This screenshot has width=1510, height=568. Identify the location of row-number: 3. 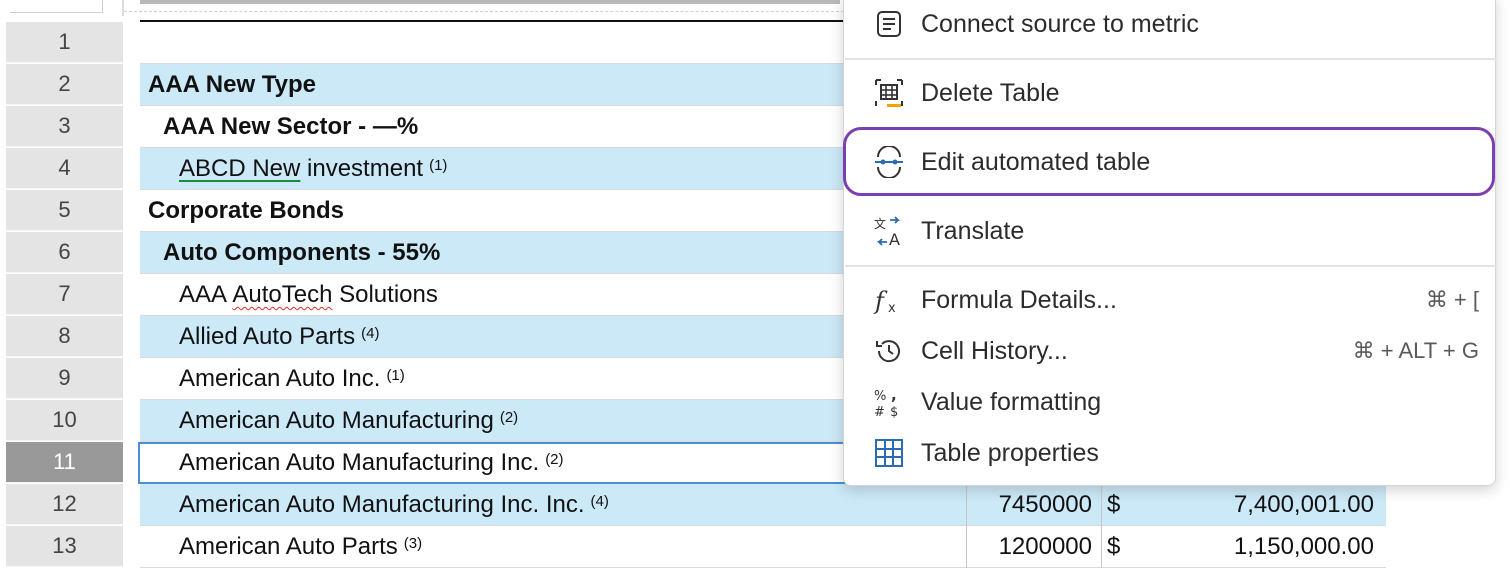
(64, 126).